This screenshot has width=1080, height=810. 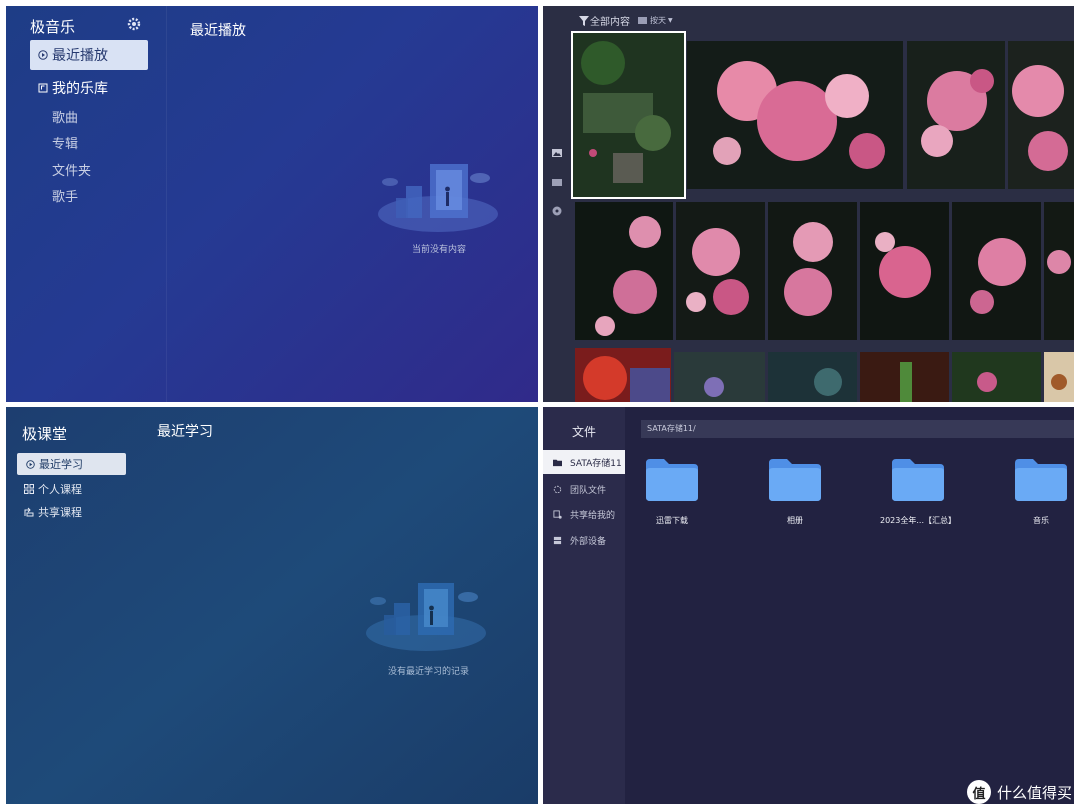 What do you see at coordinates (134, 24) in the screenshot?
I see `gear-icon` at bounding box center [134, 24].